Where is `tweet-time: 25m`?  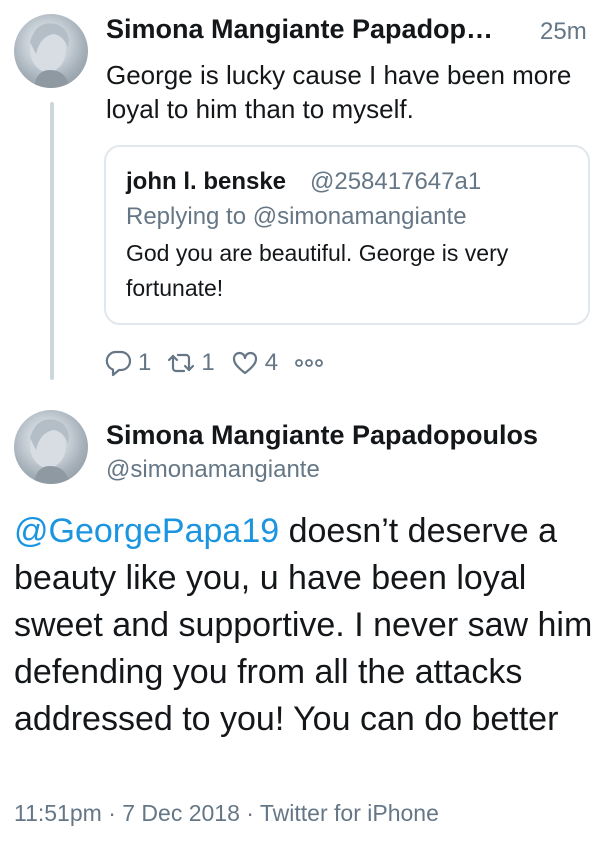 tweet-time: 25m is located at coordinates (563, 32).